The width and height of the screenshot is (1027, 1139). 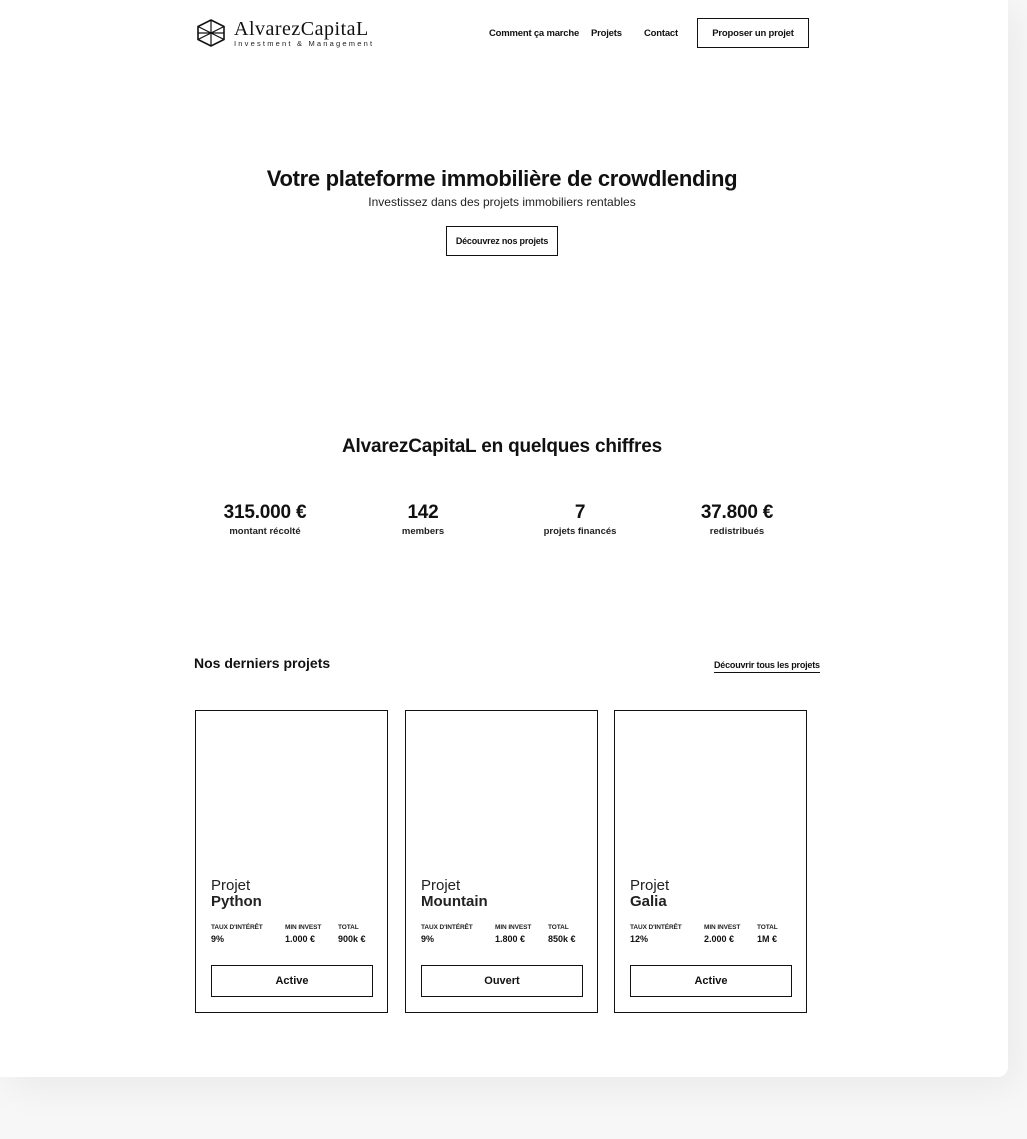 I want to click on discover-all-projects-link: Découvrir tous les projets, so click(x=767, y=666).